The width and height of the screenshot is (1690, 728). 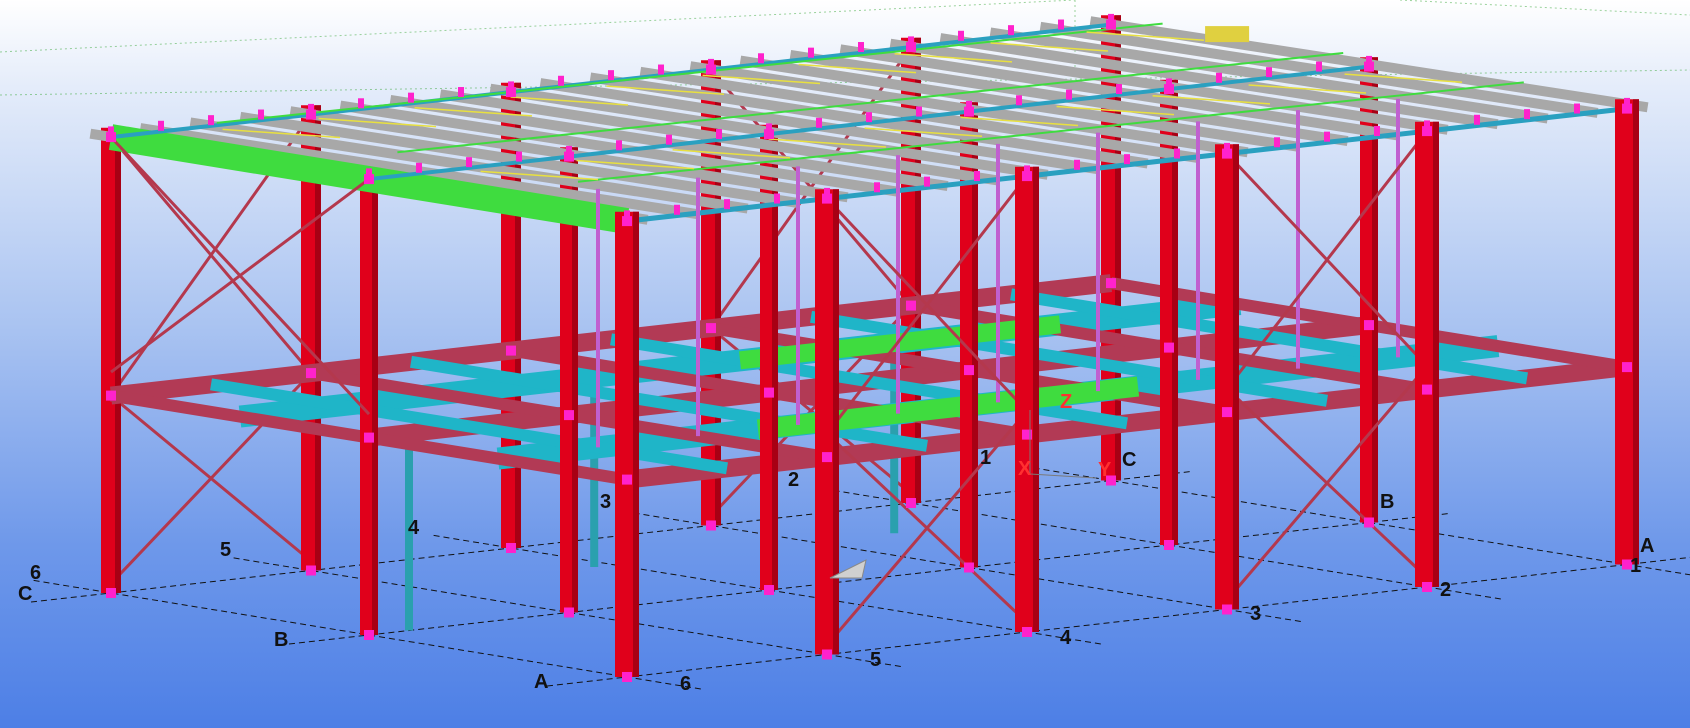 I want to click on grid-label-col-3: 3, so click(x=605, y=502).